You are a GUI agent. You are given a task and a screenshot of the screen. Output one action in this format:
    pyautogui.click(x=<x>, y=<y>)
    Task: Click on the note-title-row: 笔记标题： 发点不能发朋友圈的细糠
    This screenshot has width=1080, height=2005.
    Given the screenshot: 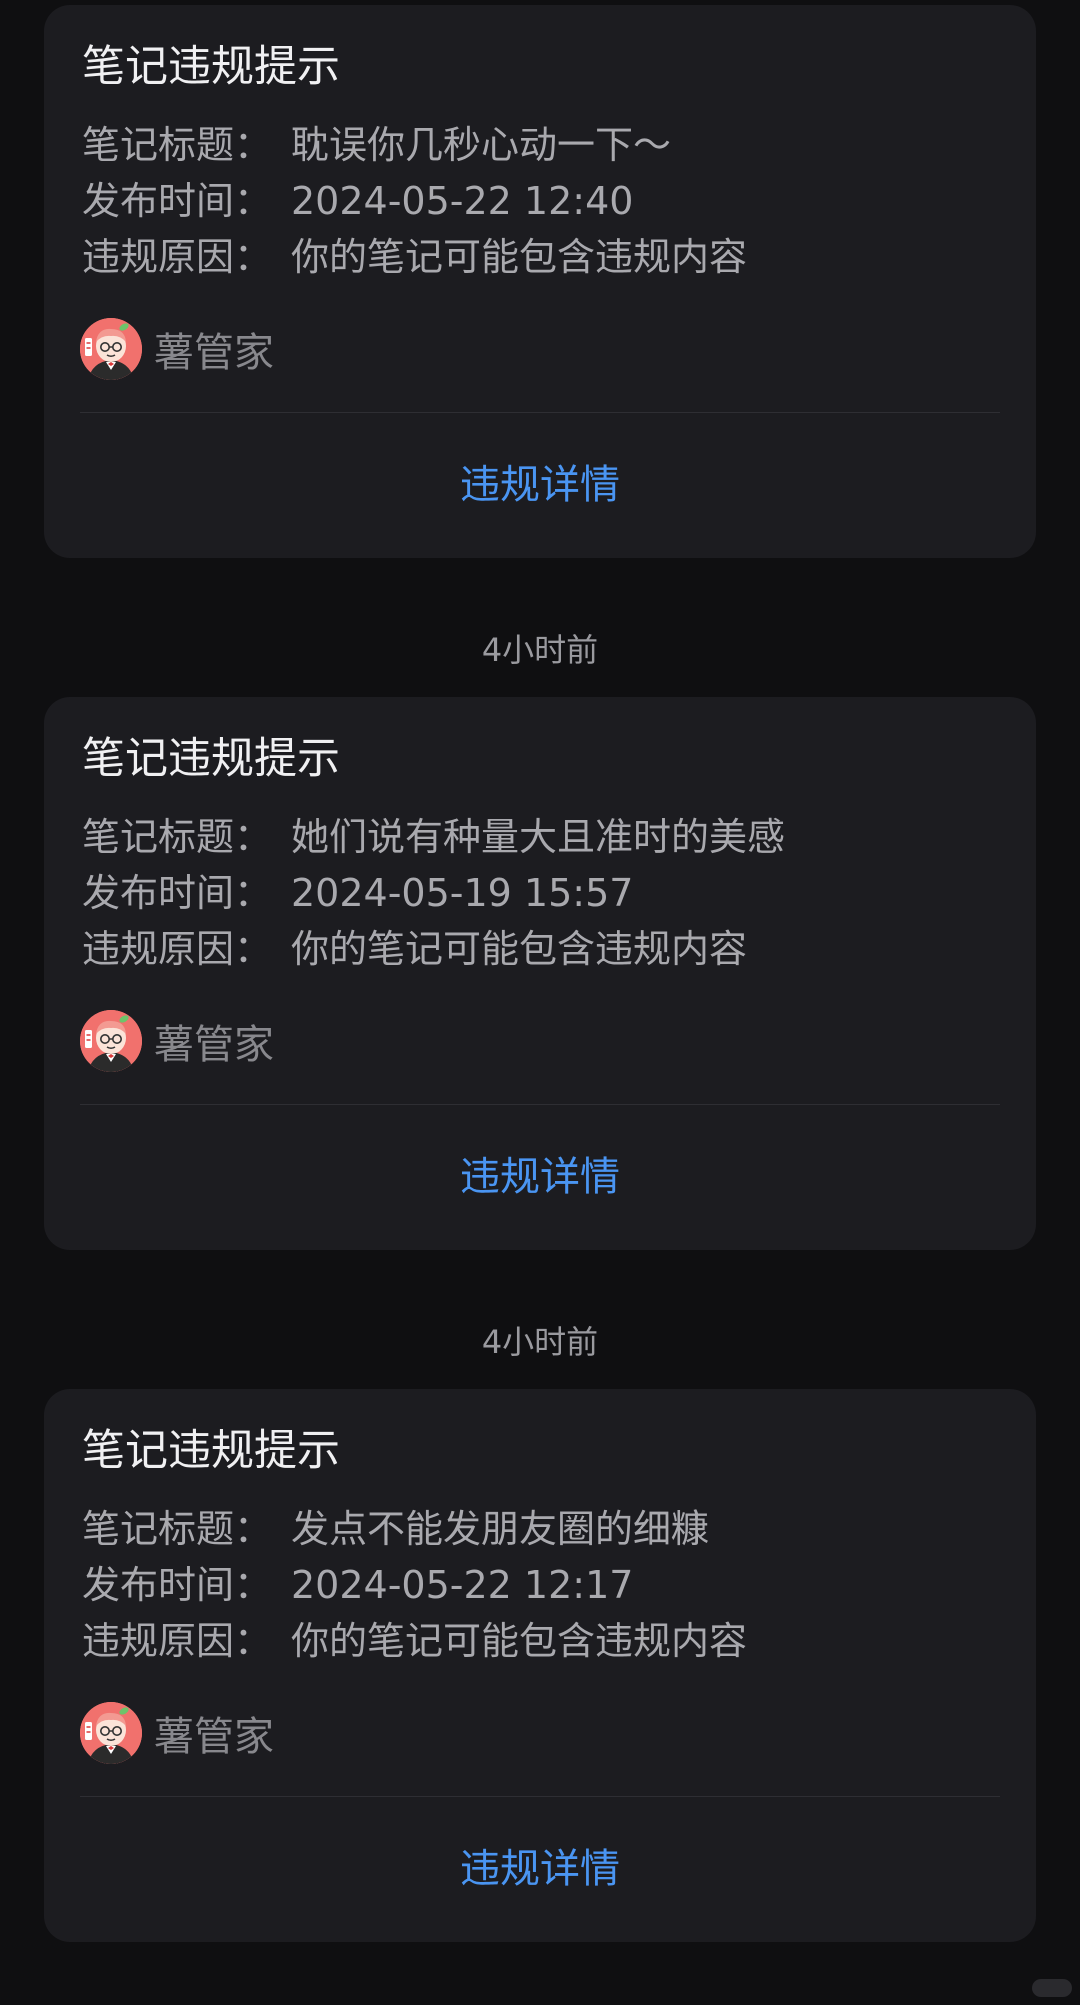 What is the action you would take?
    pyautogui.click(x=414, y=1529)
    